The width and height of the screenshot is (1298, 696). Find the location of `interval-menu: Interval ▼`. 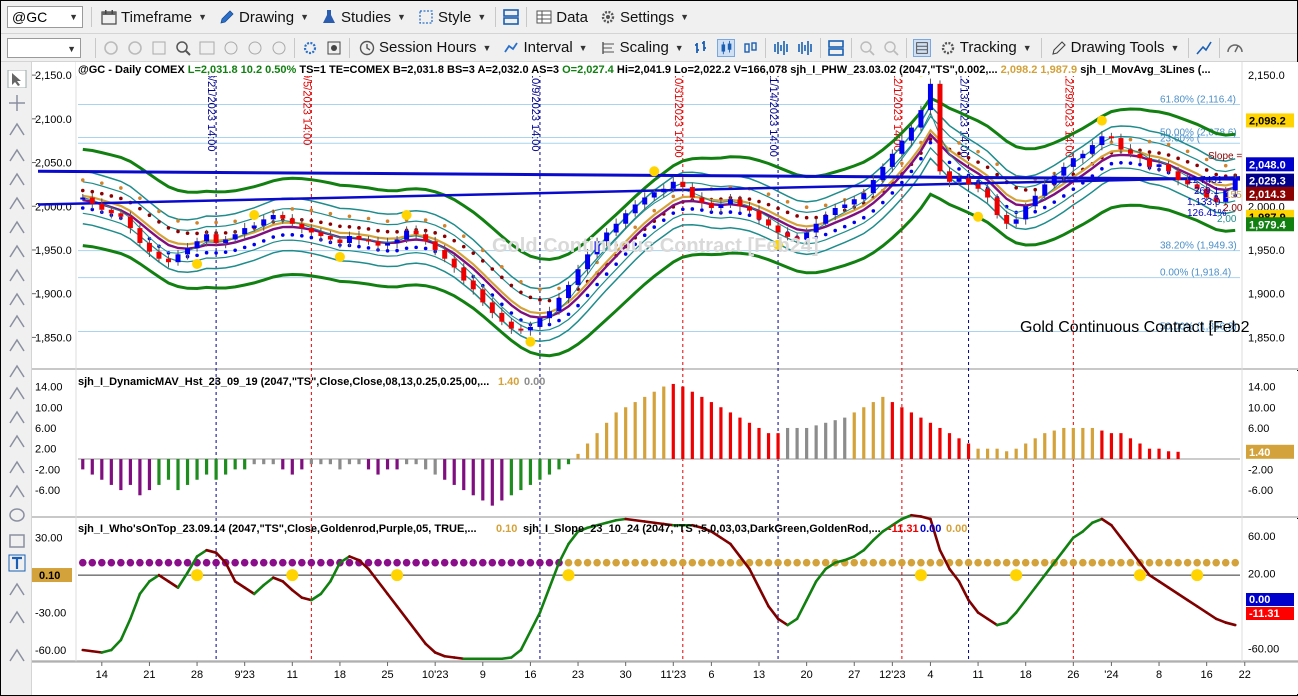

interval-menu: Interval ▼ is located at coordinates (545, 48).